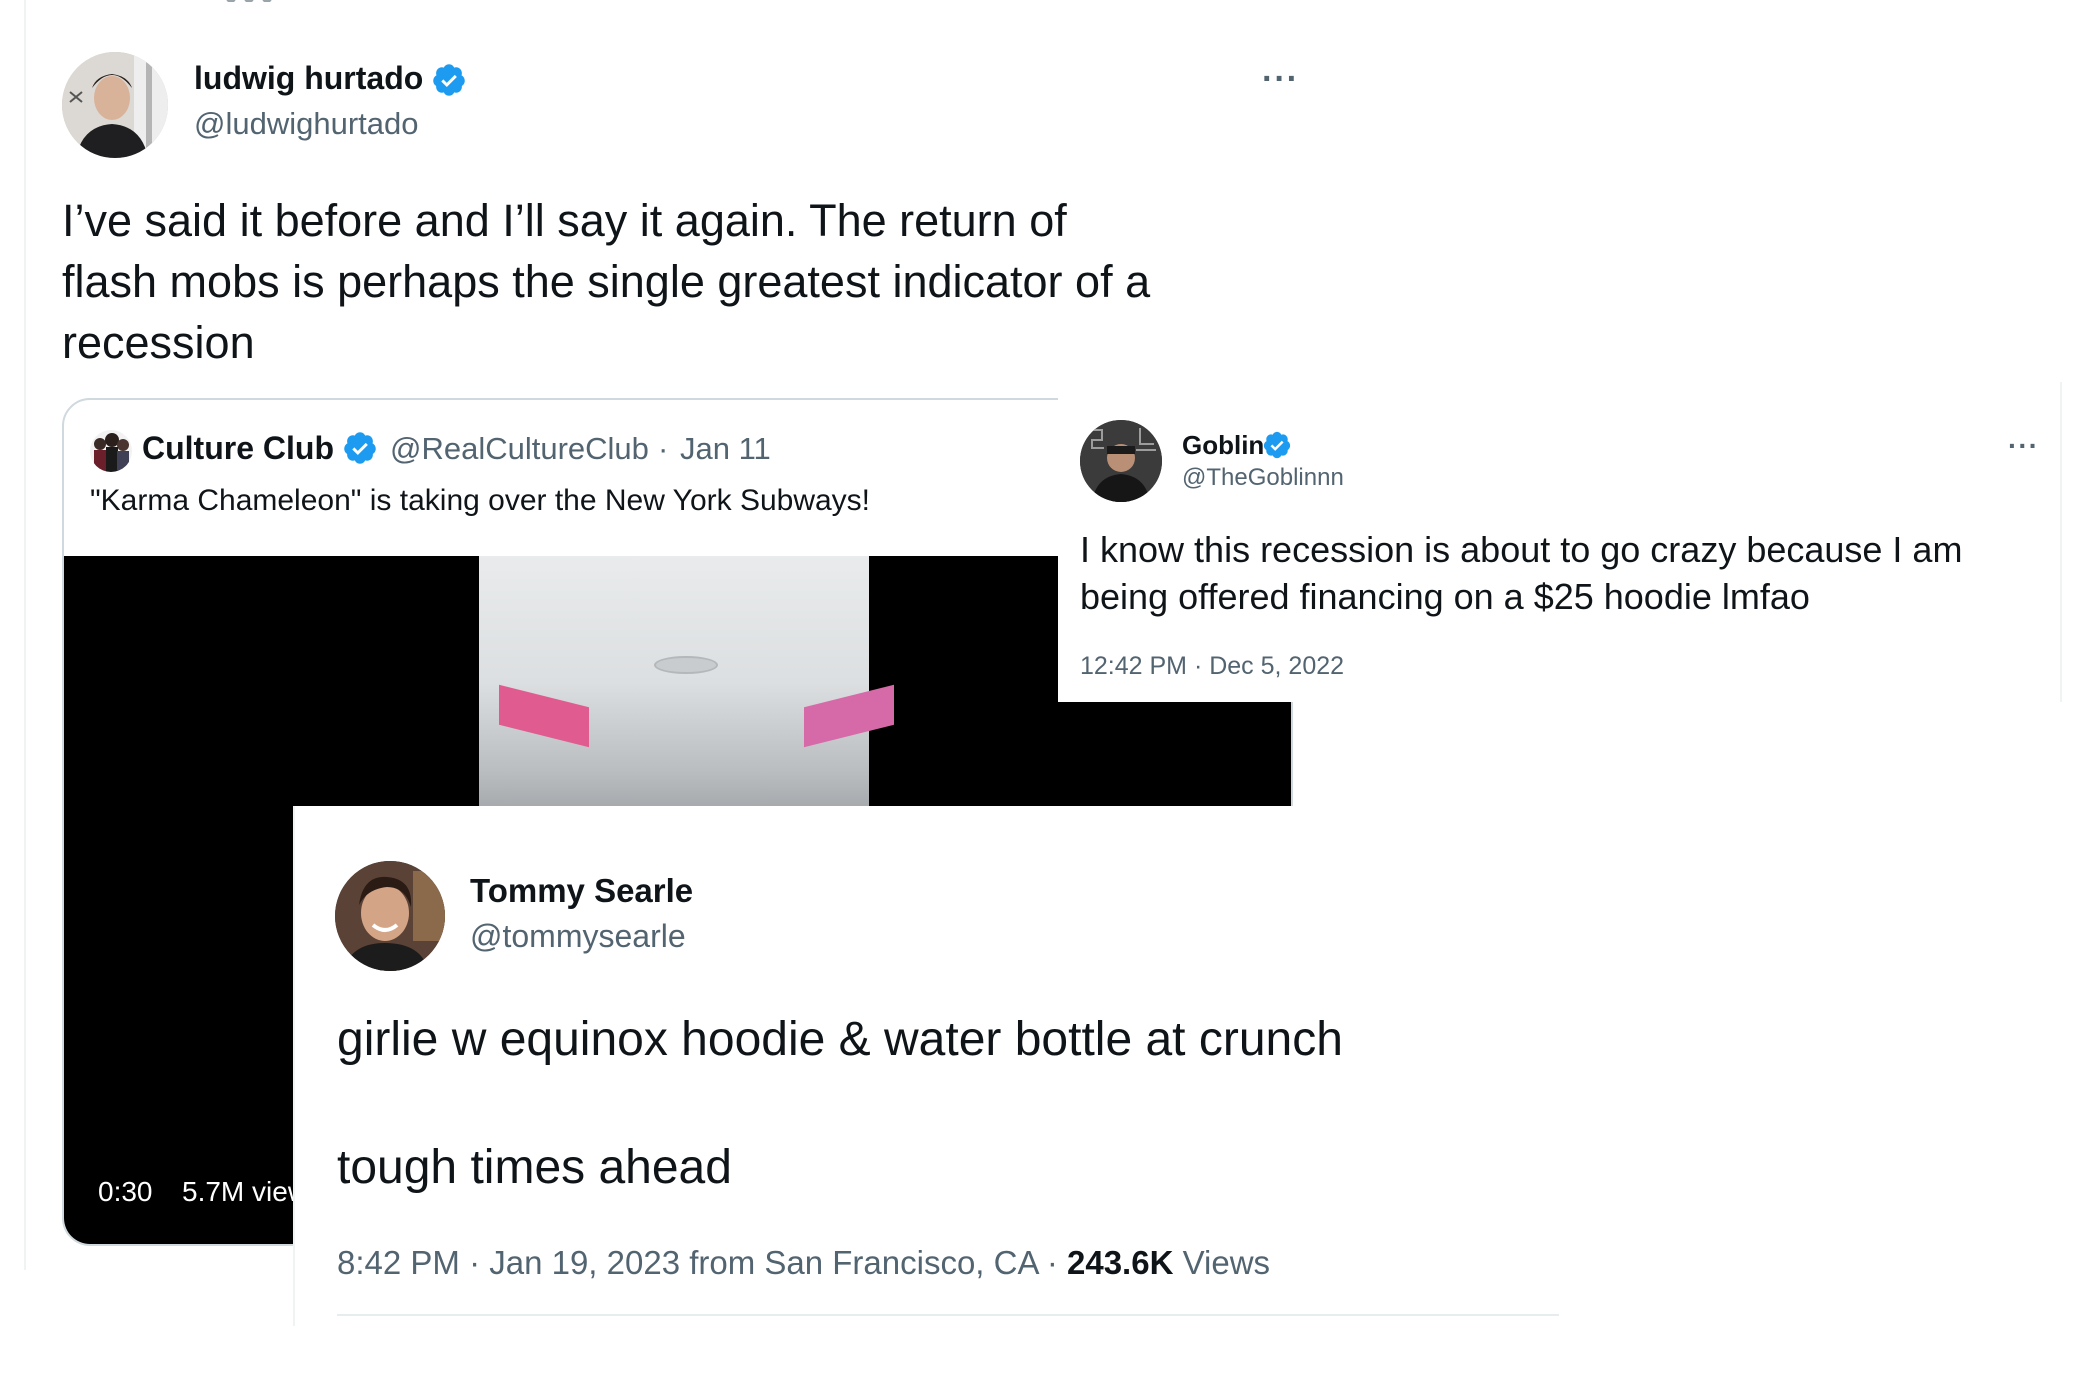  Describe the element at coordinates (158, 342) in the screenshot. I see `tweet-text-line: recession` at that location.